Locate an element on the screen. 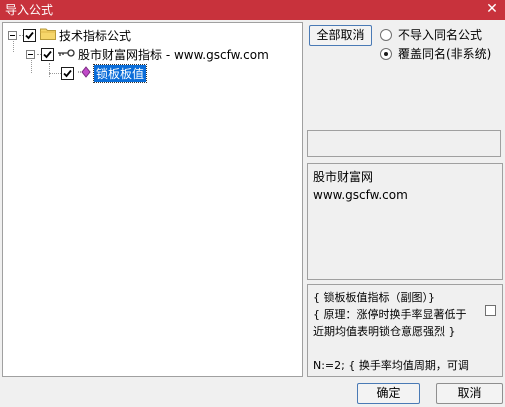 The width and height of the screenshot is (505, 407). tree-connector is located at coordinates (55, 73).